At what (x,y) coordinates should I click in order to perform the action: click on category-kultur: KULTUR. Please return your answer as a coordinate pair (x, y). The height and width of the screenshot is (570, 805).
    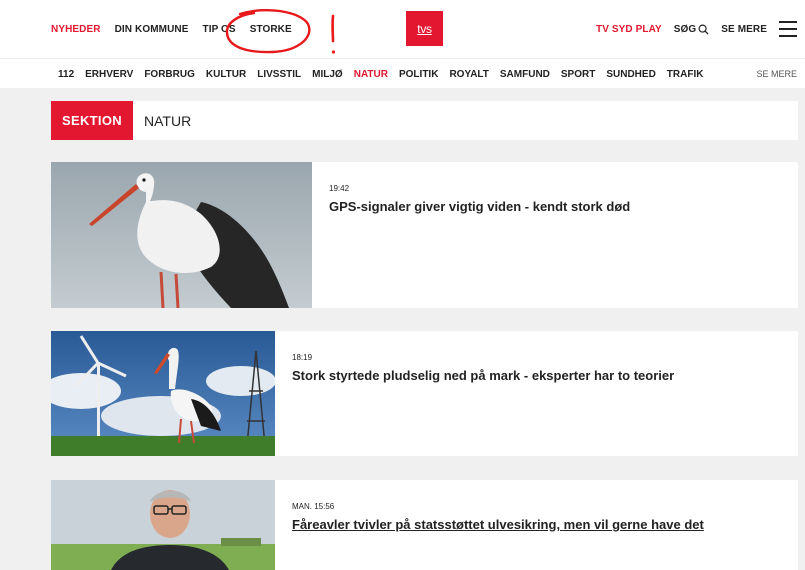
    Looking at the image, I should click on (226, 74).